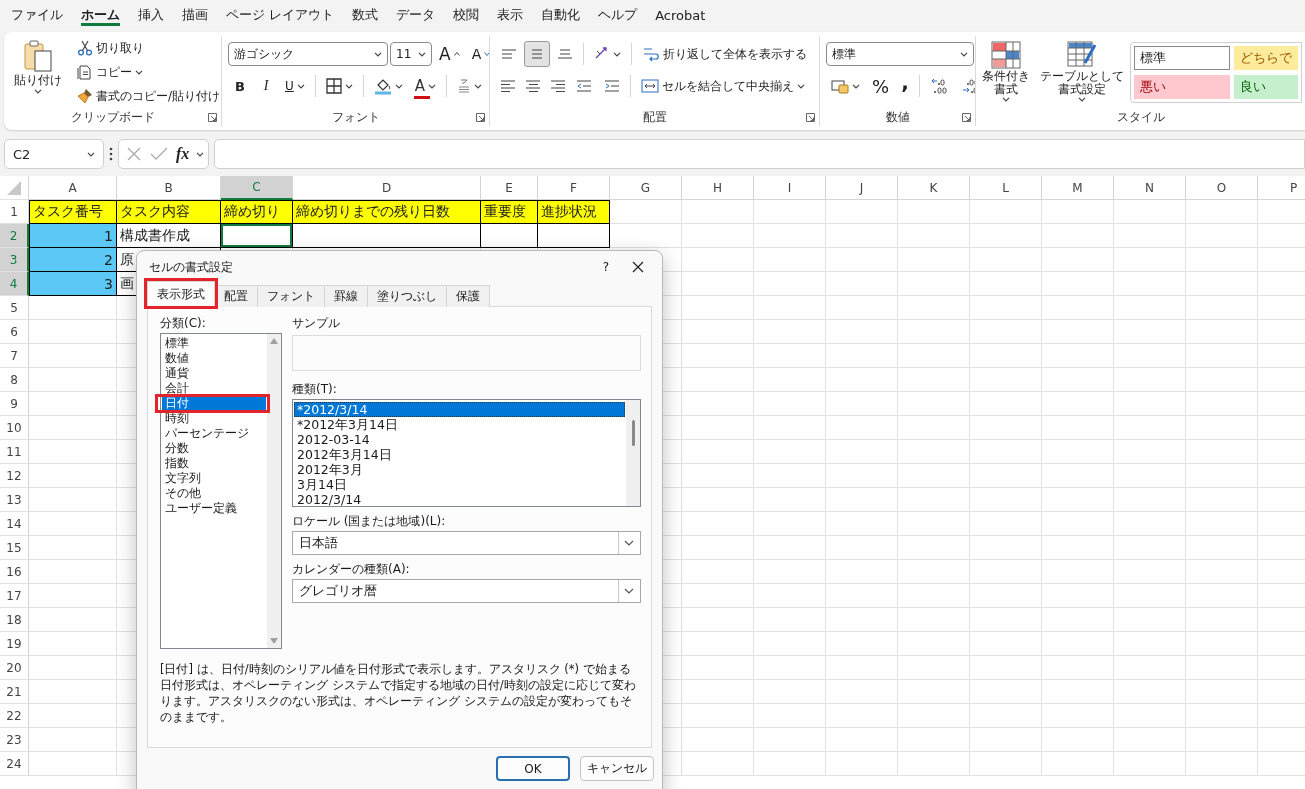  Describe the element at coordinates (1266, 58) in the screenshot. I see `cell-style-item: どちらで` at that location.